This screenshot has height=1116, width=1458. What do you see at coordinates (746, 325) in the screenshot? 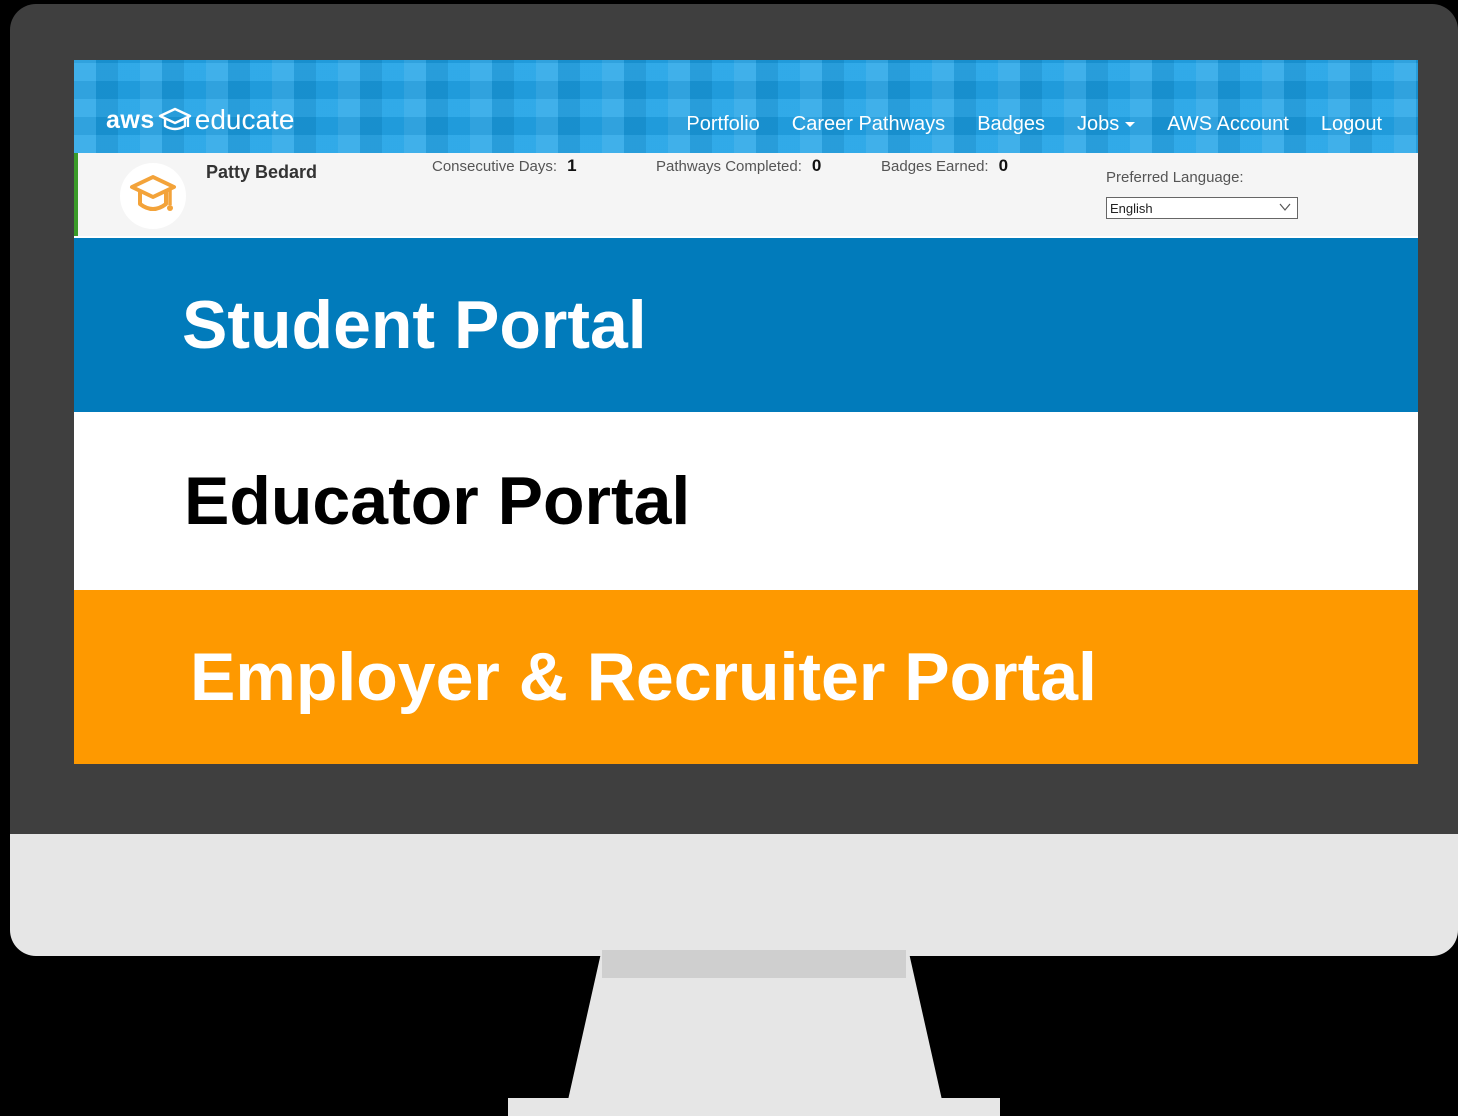
I see `student-portal-banner: Student Portal` at bounding box center [746, 325].